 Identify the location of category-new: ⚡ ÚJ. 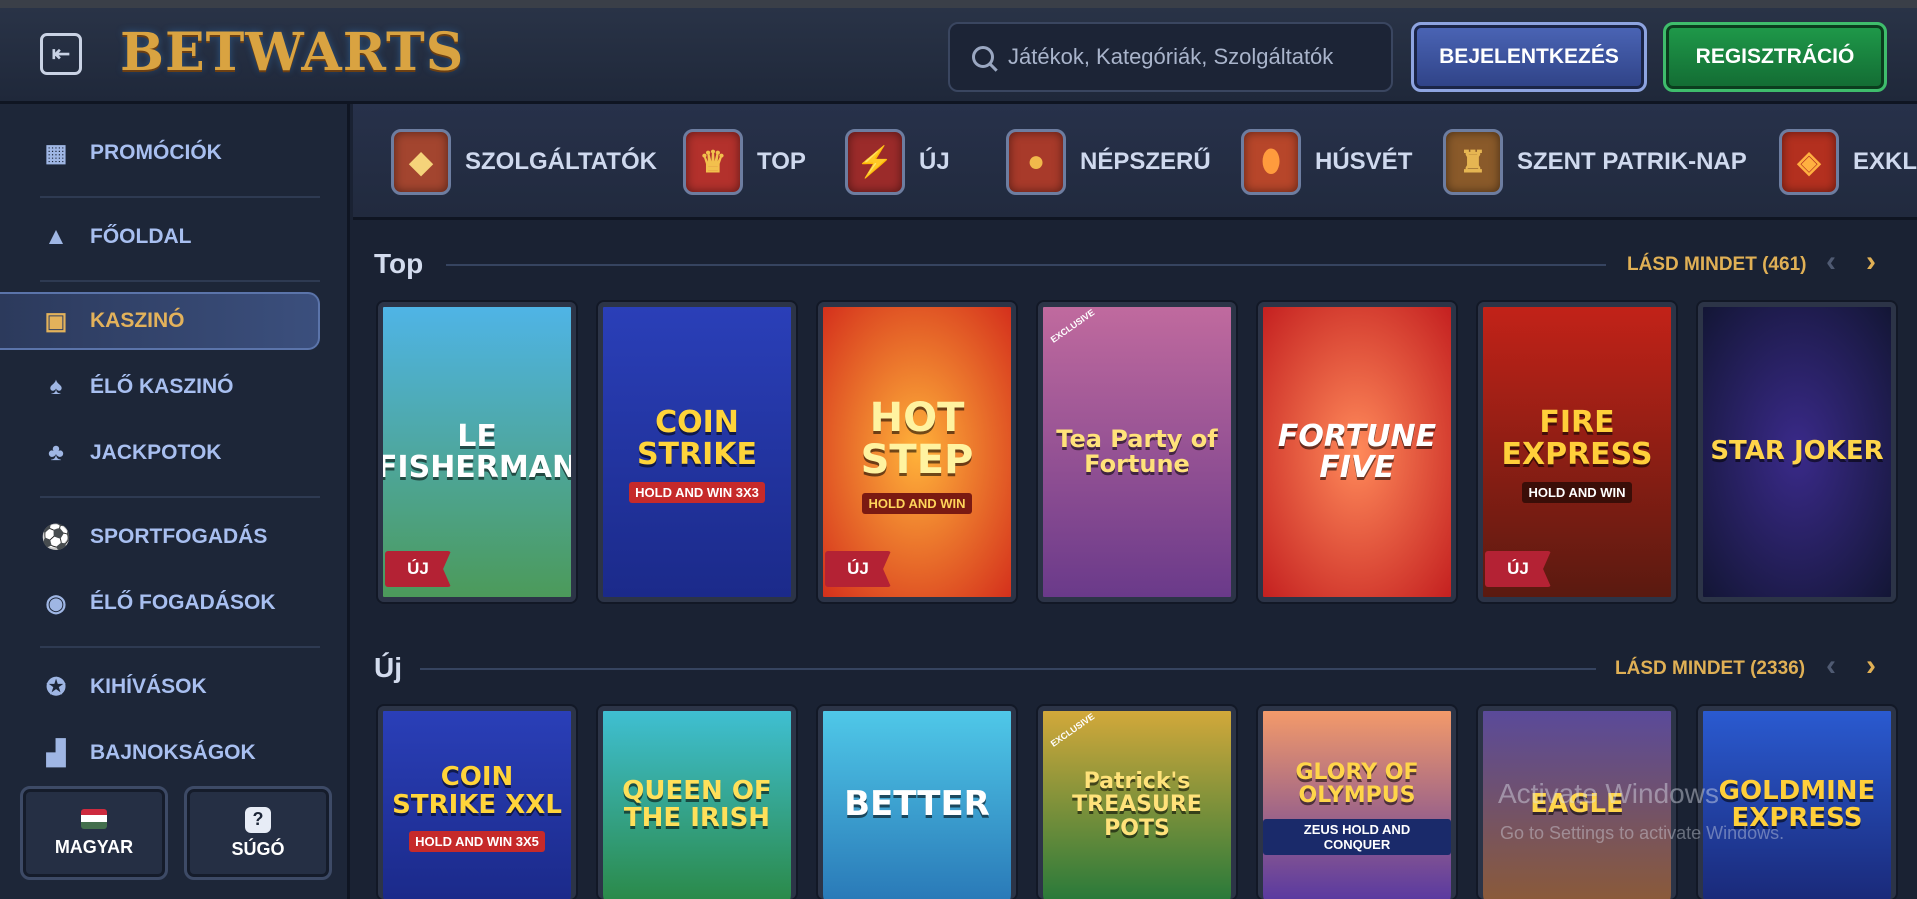
(897, 162).